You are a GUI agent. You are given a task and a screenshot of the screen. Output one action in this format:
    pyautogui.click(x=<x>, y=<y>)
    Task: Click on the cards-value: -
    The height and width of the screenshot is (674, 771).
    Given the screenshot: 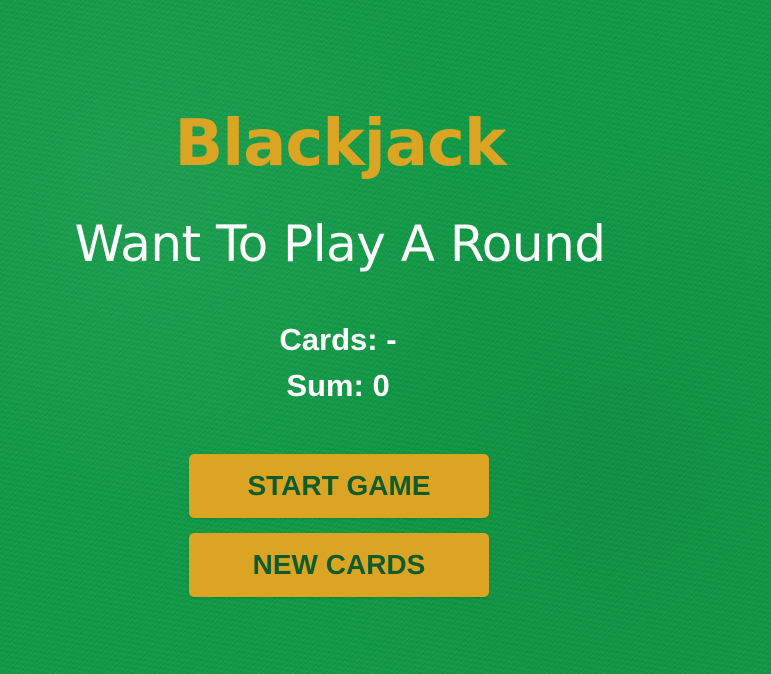 What is the action you would take?
    pyautogui.click(x=391, y=339)
    